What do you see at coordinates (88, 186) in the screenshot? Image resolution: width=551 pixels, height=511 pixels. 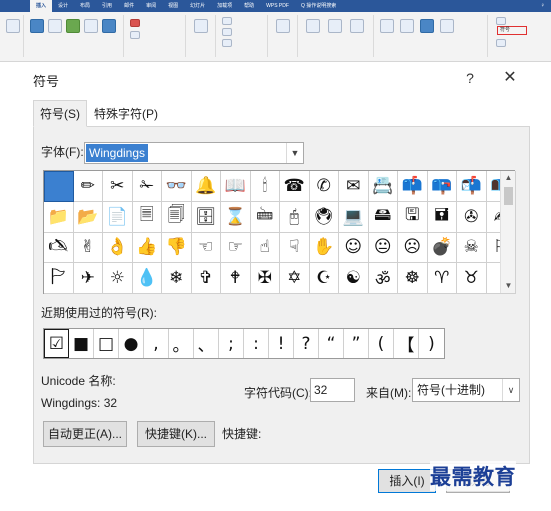 I see `symbol-cell: ✏` at bounding box center [88, 186].